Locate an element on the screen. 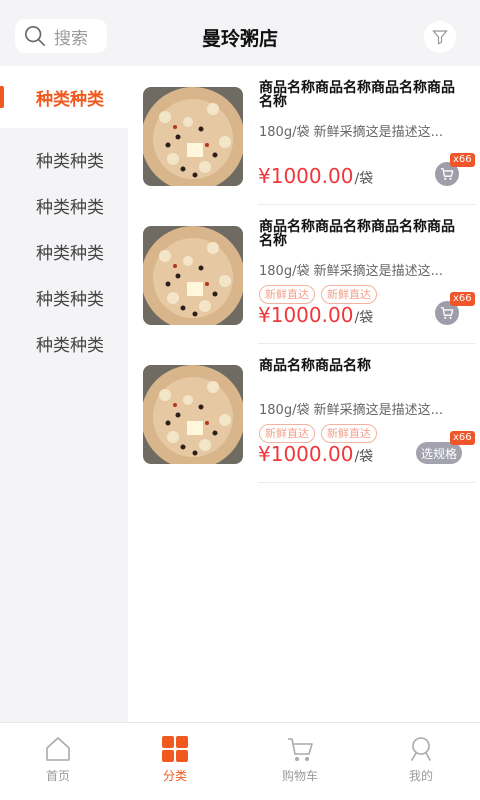 The width and height of the screenshot is (480, 800). product-name: 商品名称商品名称 is located at coordinates (315, 366).